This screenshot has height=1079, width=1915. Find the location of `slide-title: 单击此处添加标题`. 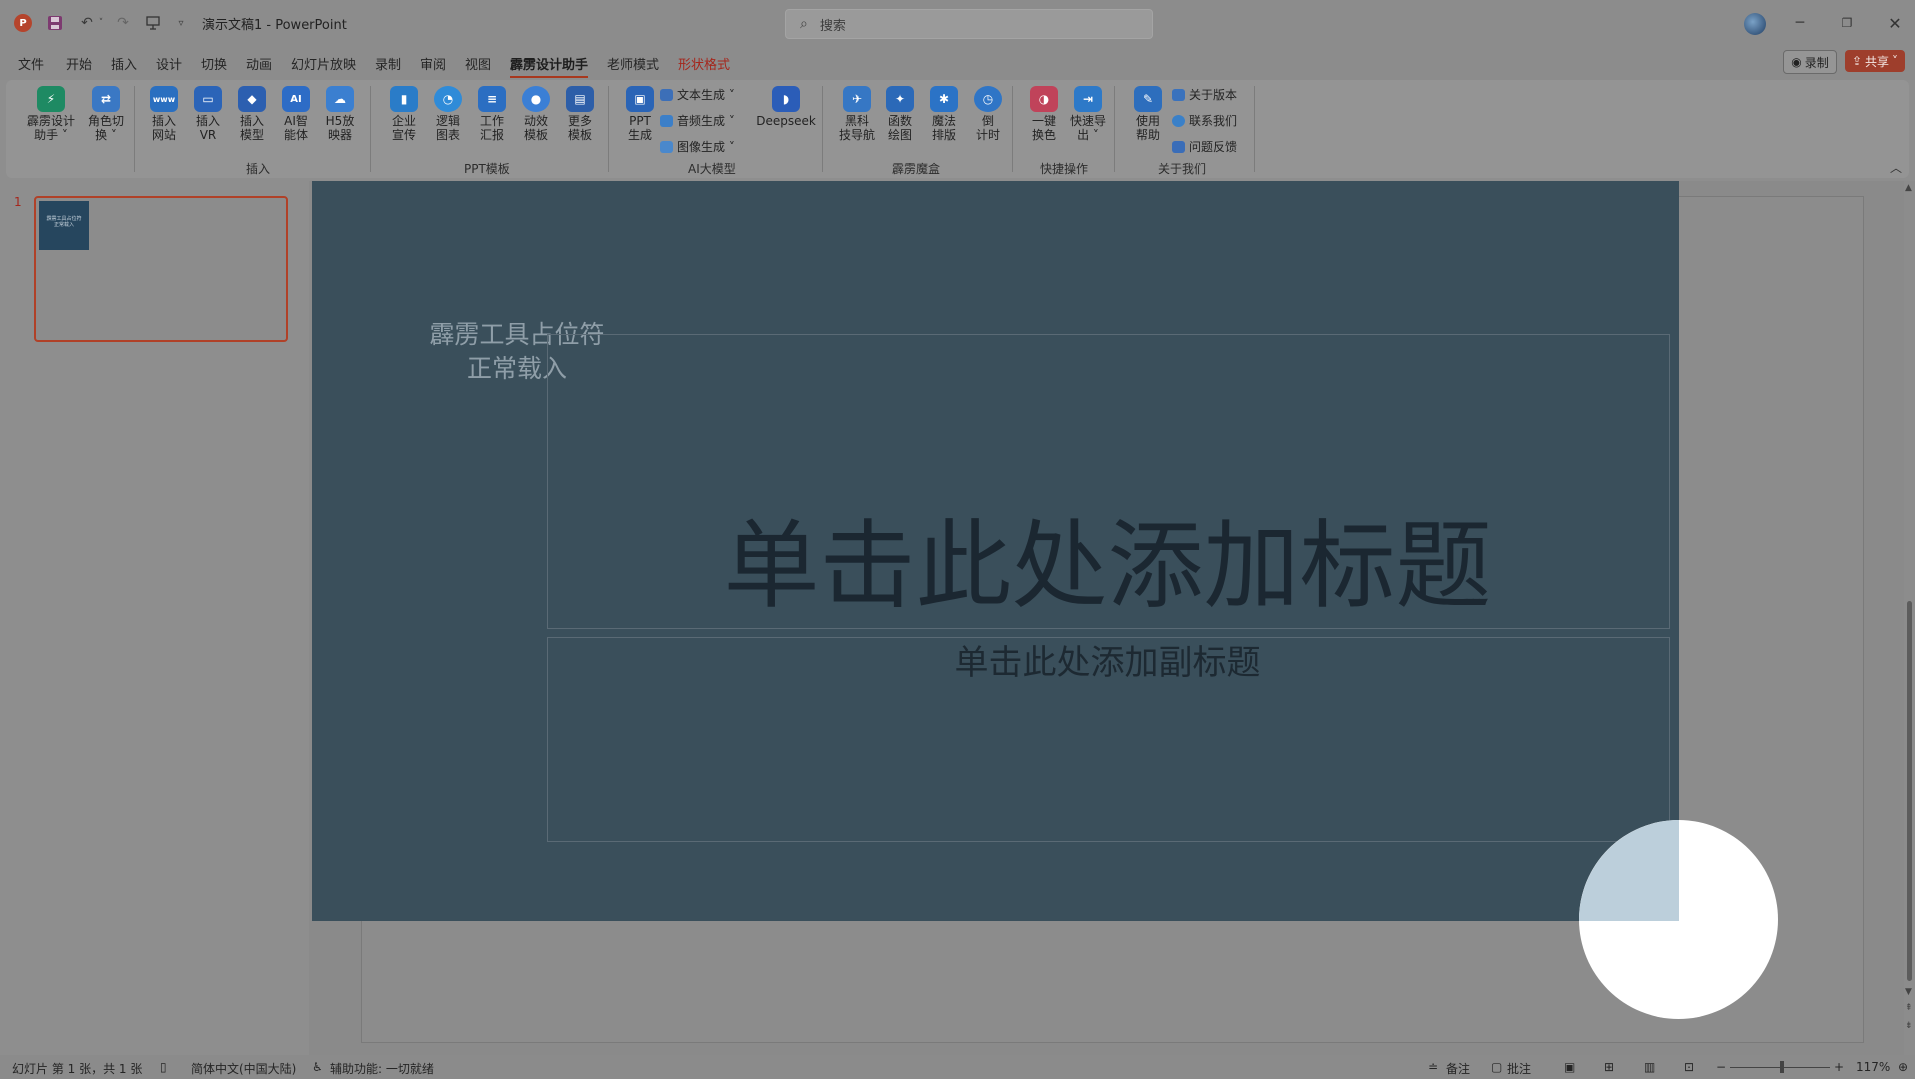

slide-title: 单击此处添加标题 is located at coordinates (1107, 566).